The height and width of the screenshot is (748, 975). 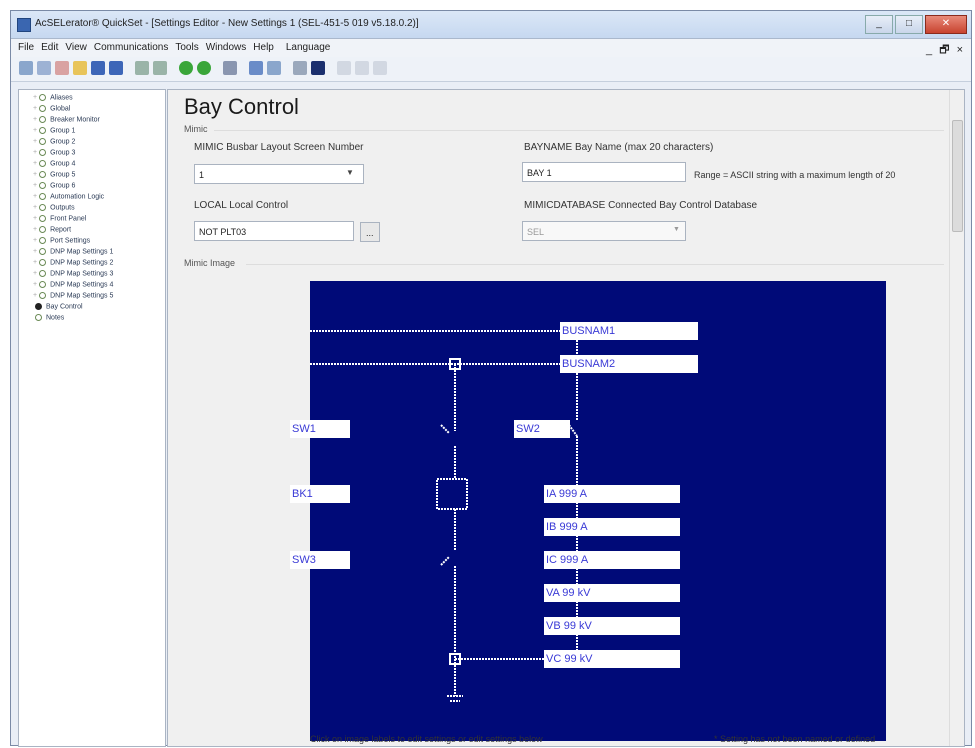 What do you see at coordinates (52, 231) in the screenshot?
I see `tree-item-report: + Report` at bounding box center [52, 231].